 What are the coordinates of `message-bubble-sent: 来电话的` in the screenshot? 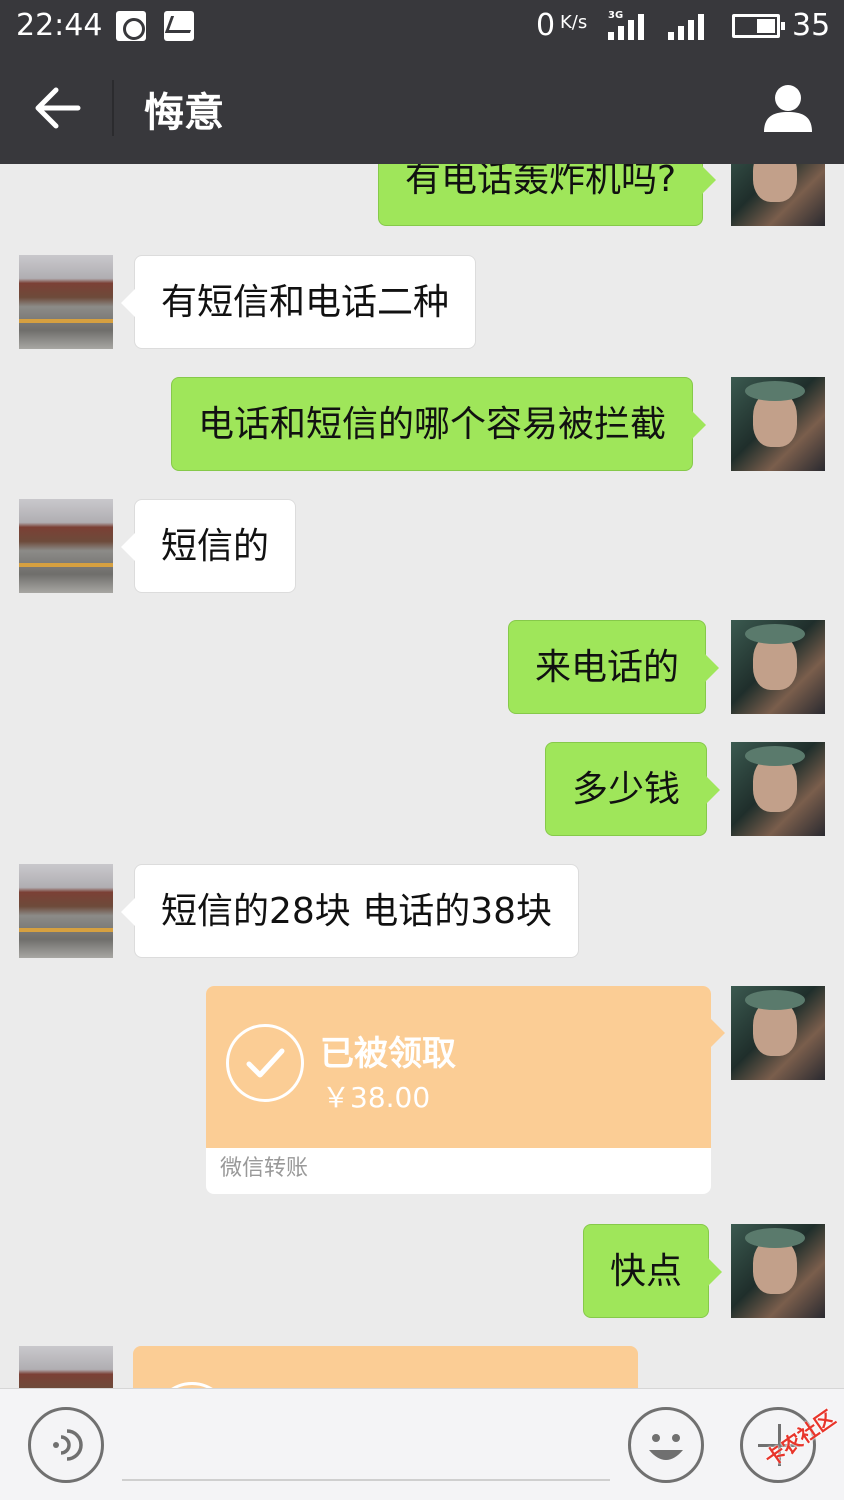 It's located at (614, 667).